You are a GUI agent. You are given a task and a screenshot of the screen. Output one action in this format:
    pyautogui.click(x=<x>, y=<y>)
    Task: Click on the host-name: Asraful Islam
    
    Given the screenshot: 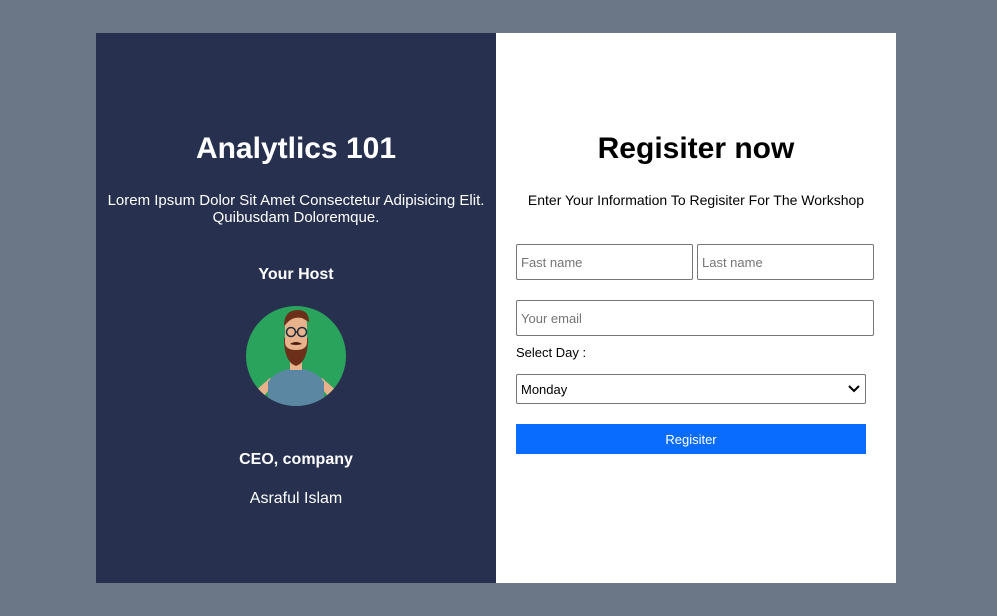 What is the action you would take?
    pyautogui.click(x=296, y=498)
    